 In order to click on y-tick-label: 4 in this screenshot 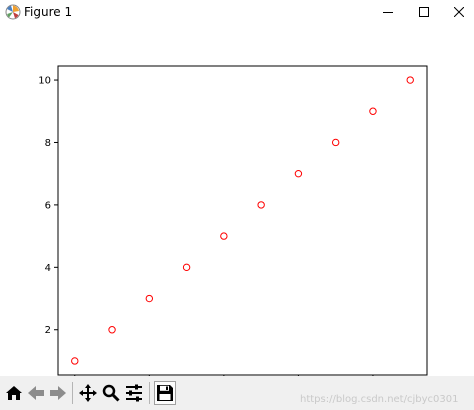, I will do `click(48, 268)`.